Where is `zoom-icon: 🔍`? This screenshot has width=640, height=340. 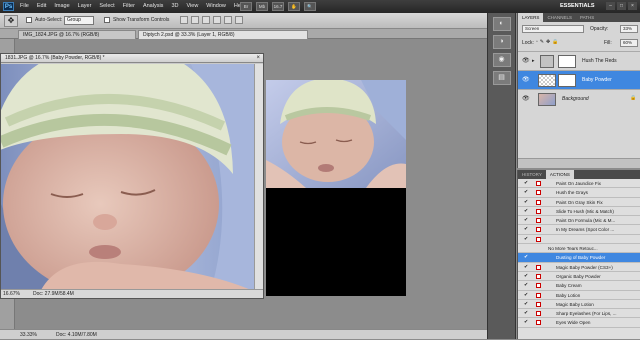
zoom-icon: 🔍 is located at coordinates (310, 6).